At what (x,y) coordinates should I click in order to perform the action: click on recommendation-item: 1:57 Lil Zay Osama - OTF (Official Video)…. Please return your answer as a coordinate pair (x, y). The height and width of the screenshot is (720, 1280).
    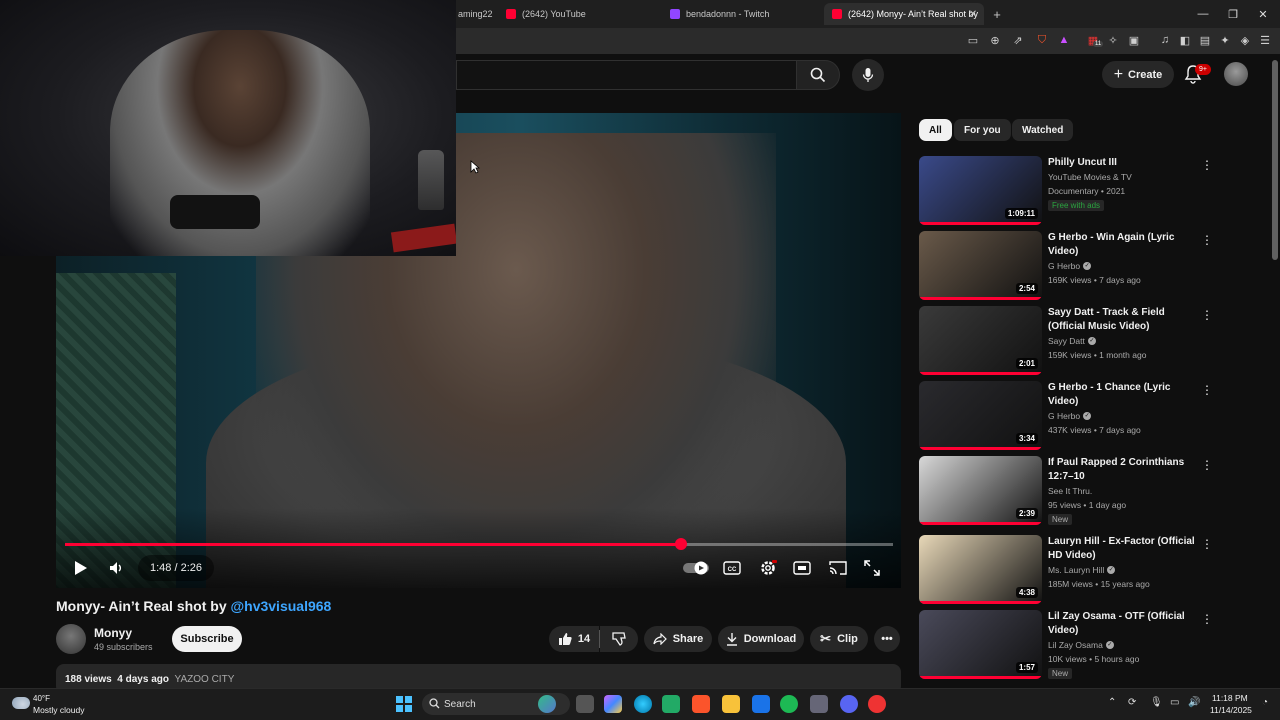
    Looking at the image, I should click on (1069, 646).